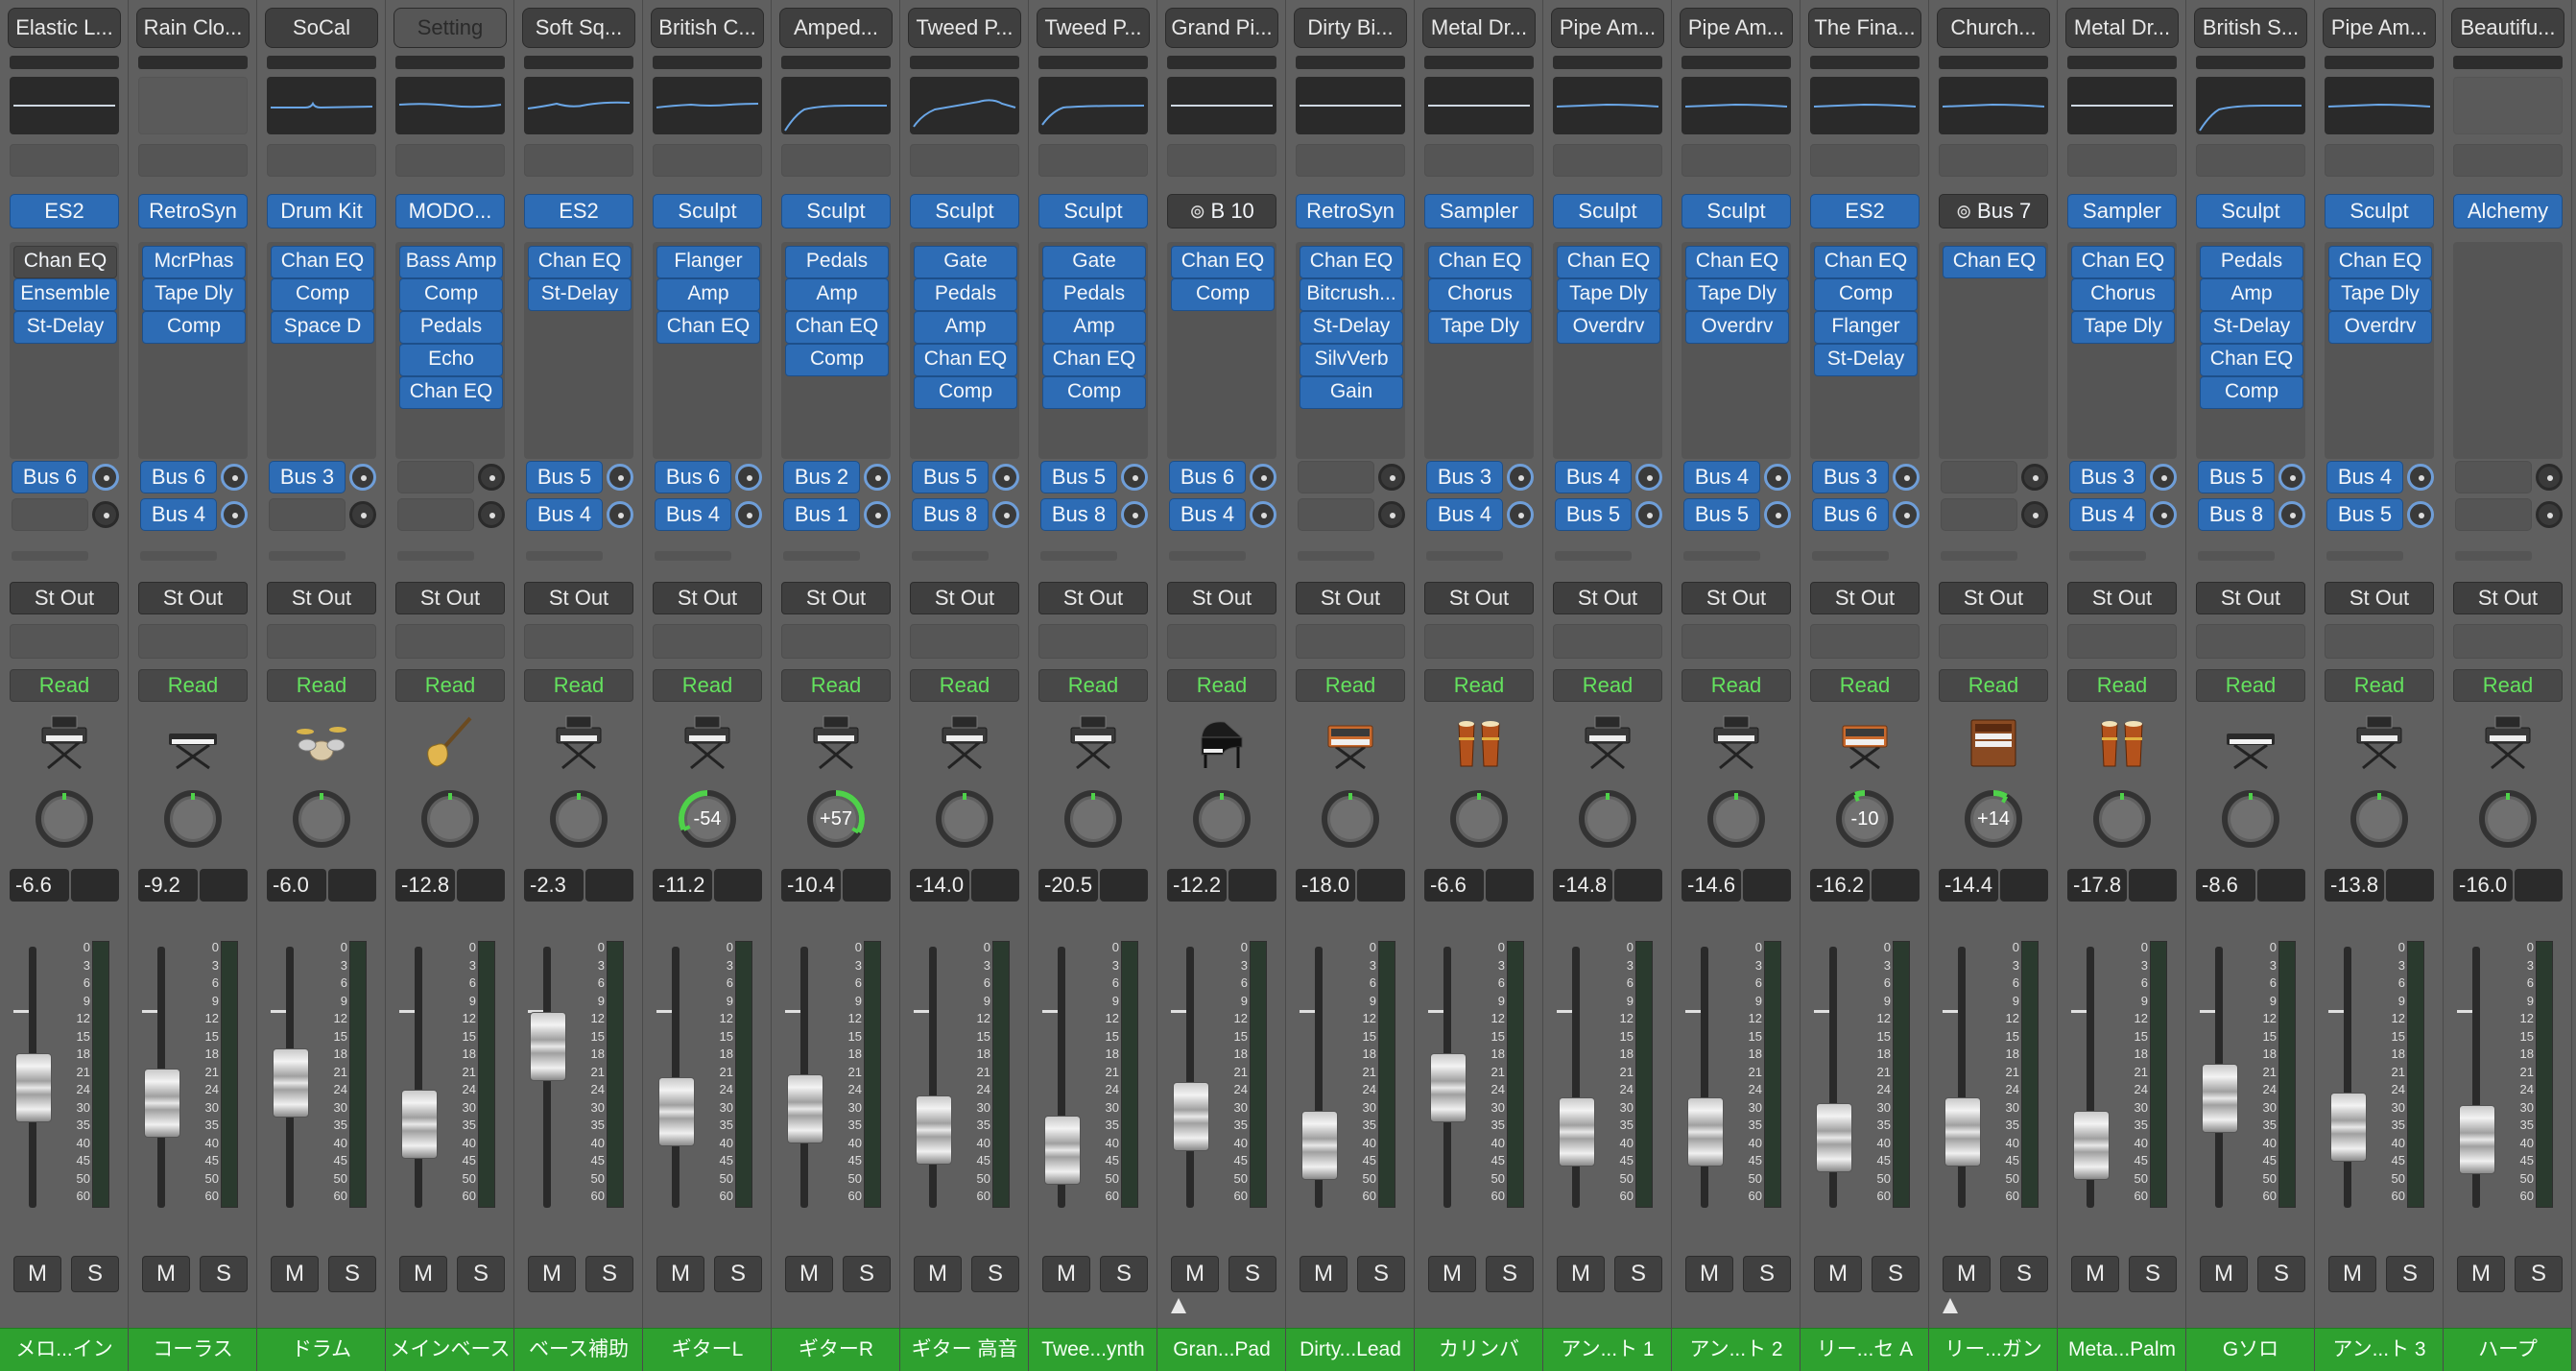 Image resolution: width=2576 pixels, height=1371 pixels. What do you see at coordinates (322, 328) in the screenshot?
I see `audio-fx-slot: Space D` at bounding box center [322, 328].